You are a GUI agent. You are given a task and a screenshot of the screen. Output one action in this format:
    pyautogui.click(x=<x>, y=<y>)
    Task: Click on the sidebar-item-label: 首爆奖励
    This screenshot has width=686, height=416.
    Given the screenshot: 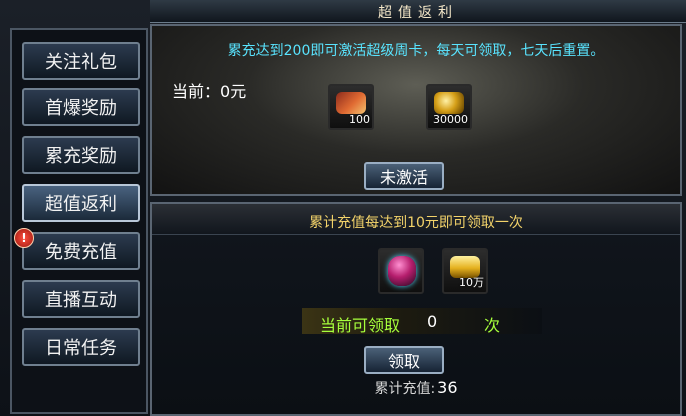 What is the action you would take?
    pyautogui.click(x=81, y=108)
    